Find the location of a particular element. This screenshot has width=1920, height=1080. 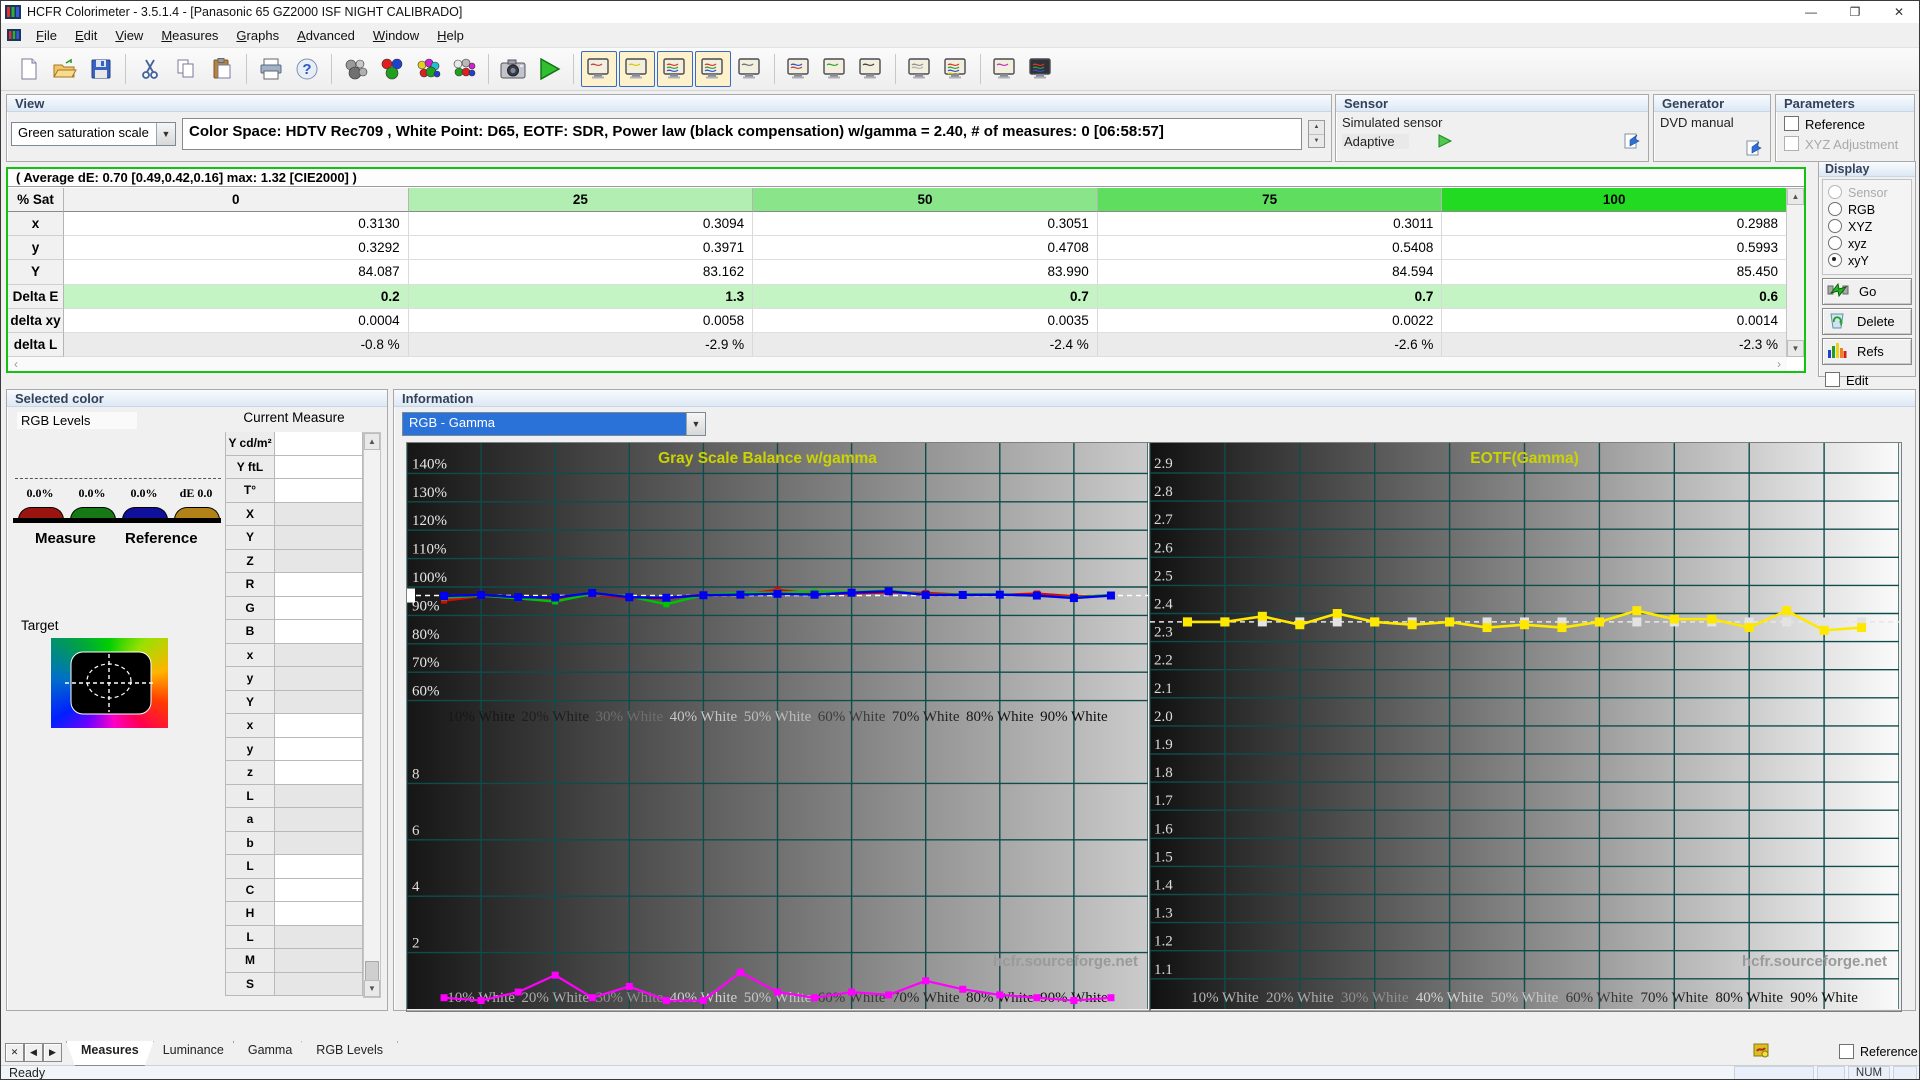

svg-text: 130% is located at coordinates (429, 493).